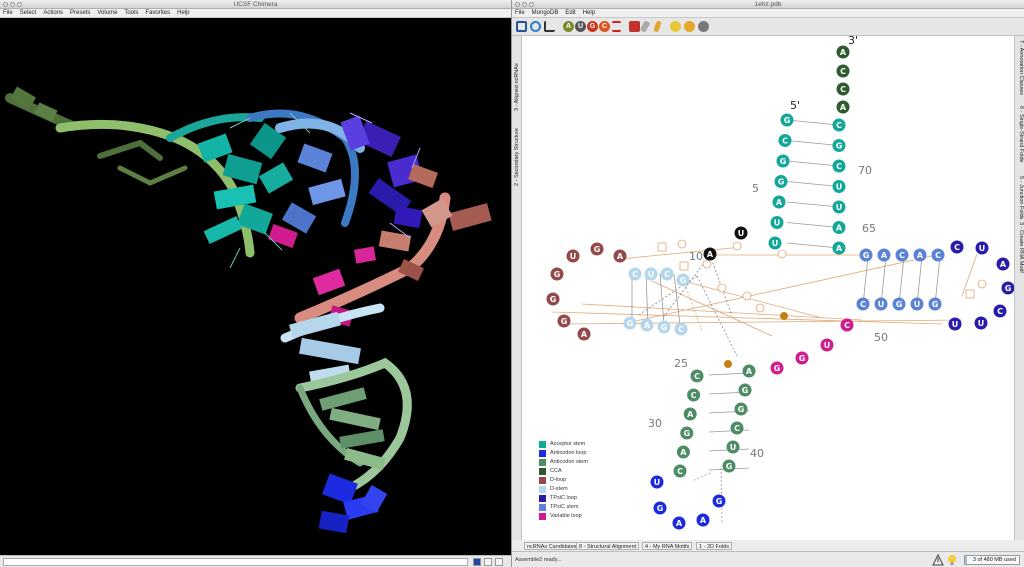  Describe the element at coordinates (80, 13) in the screenshot. I see `chimera-menu-presets: Presets` at that location.